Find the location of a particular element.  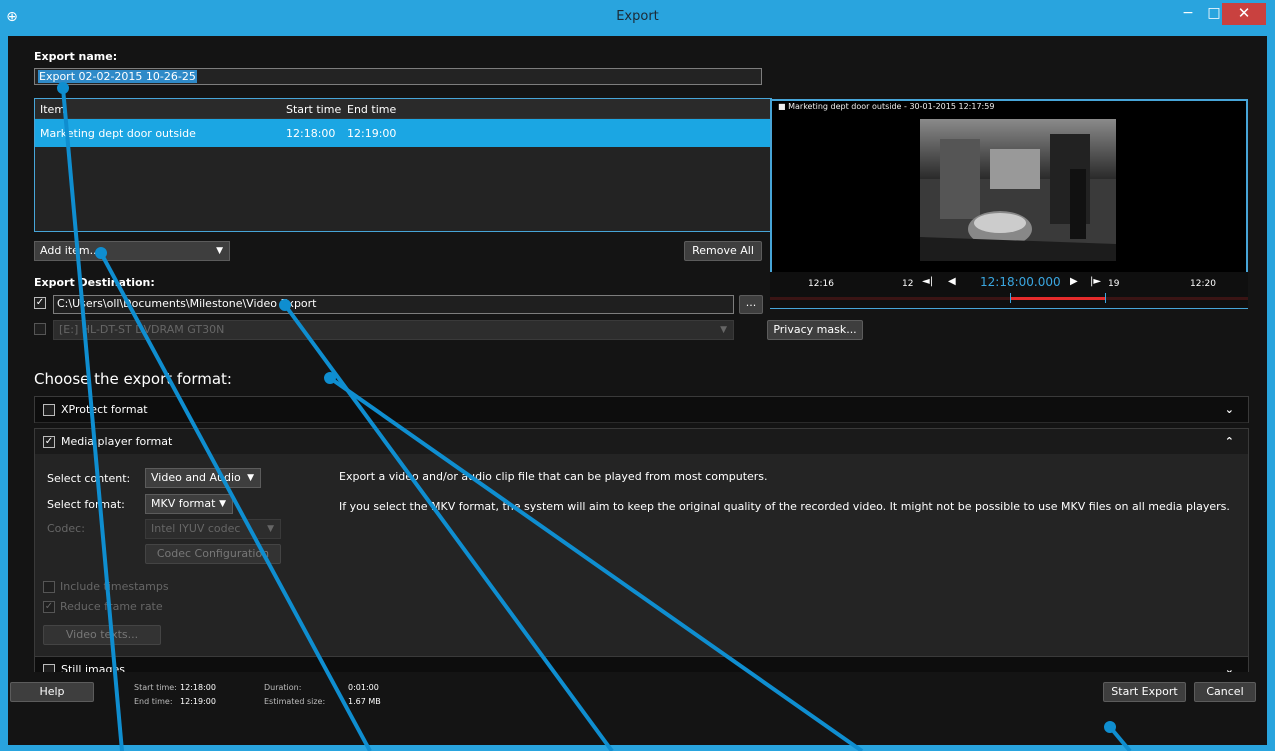

start-export-button: Start Export is located at coordinates (1144, 692).